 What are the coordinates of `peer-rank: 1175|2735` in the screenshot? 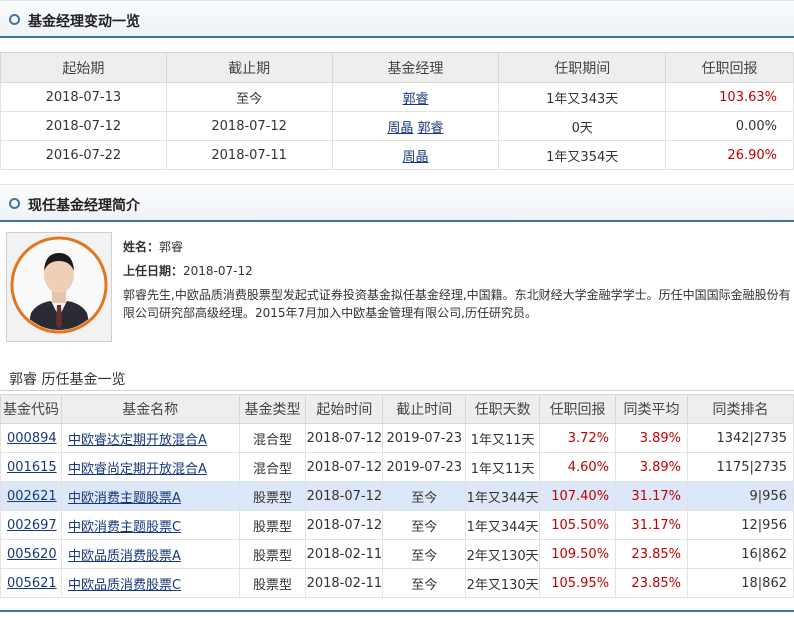 It's located at (740, 467).